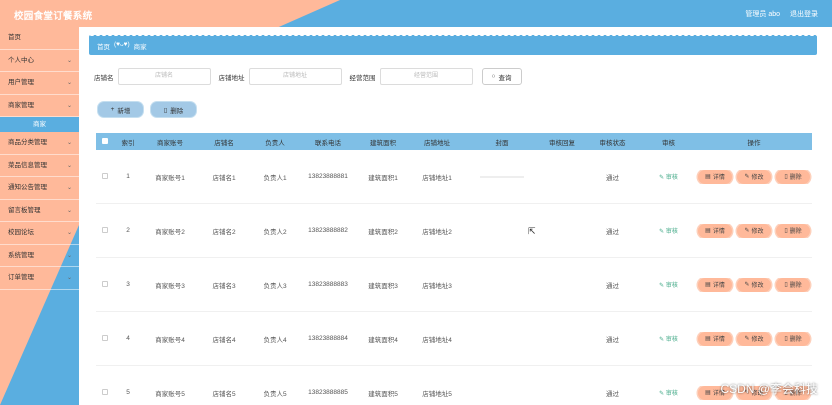 Image resolution: width=832 pixels, height=405 pixels. I want to click on breadcrumb-home: 首页, so click(103, 46).